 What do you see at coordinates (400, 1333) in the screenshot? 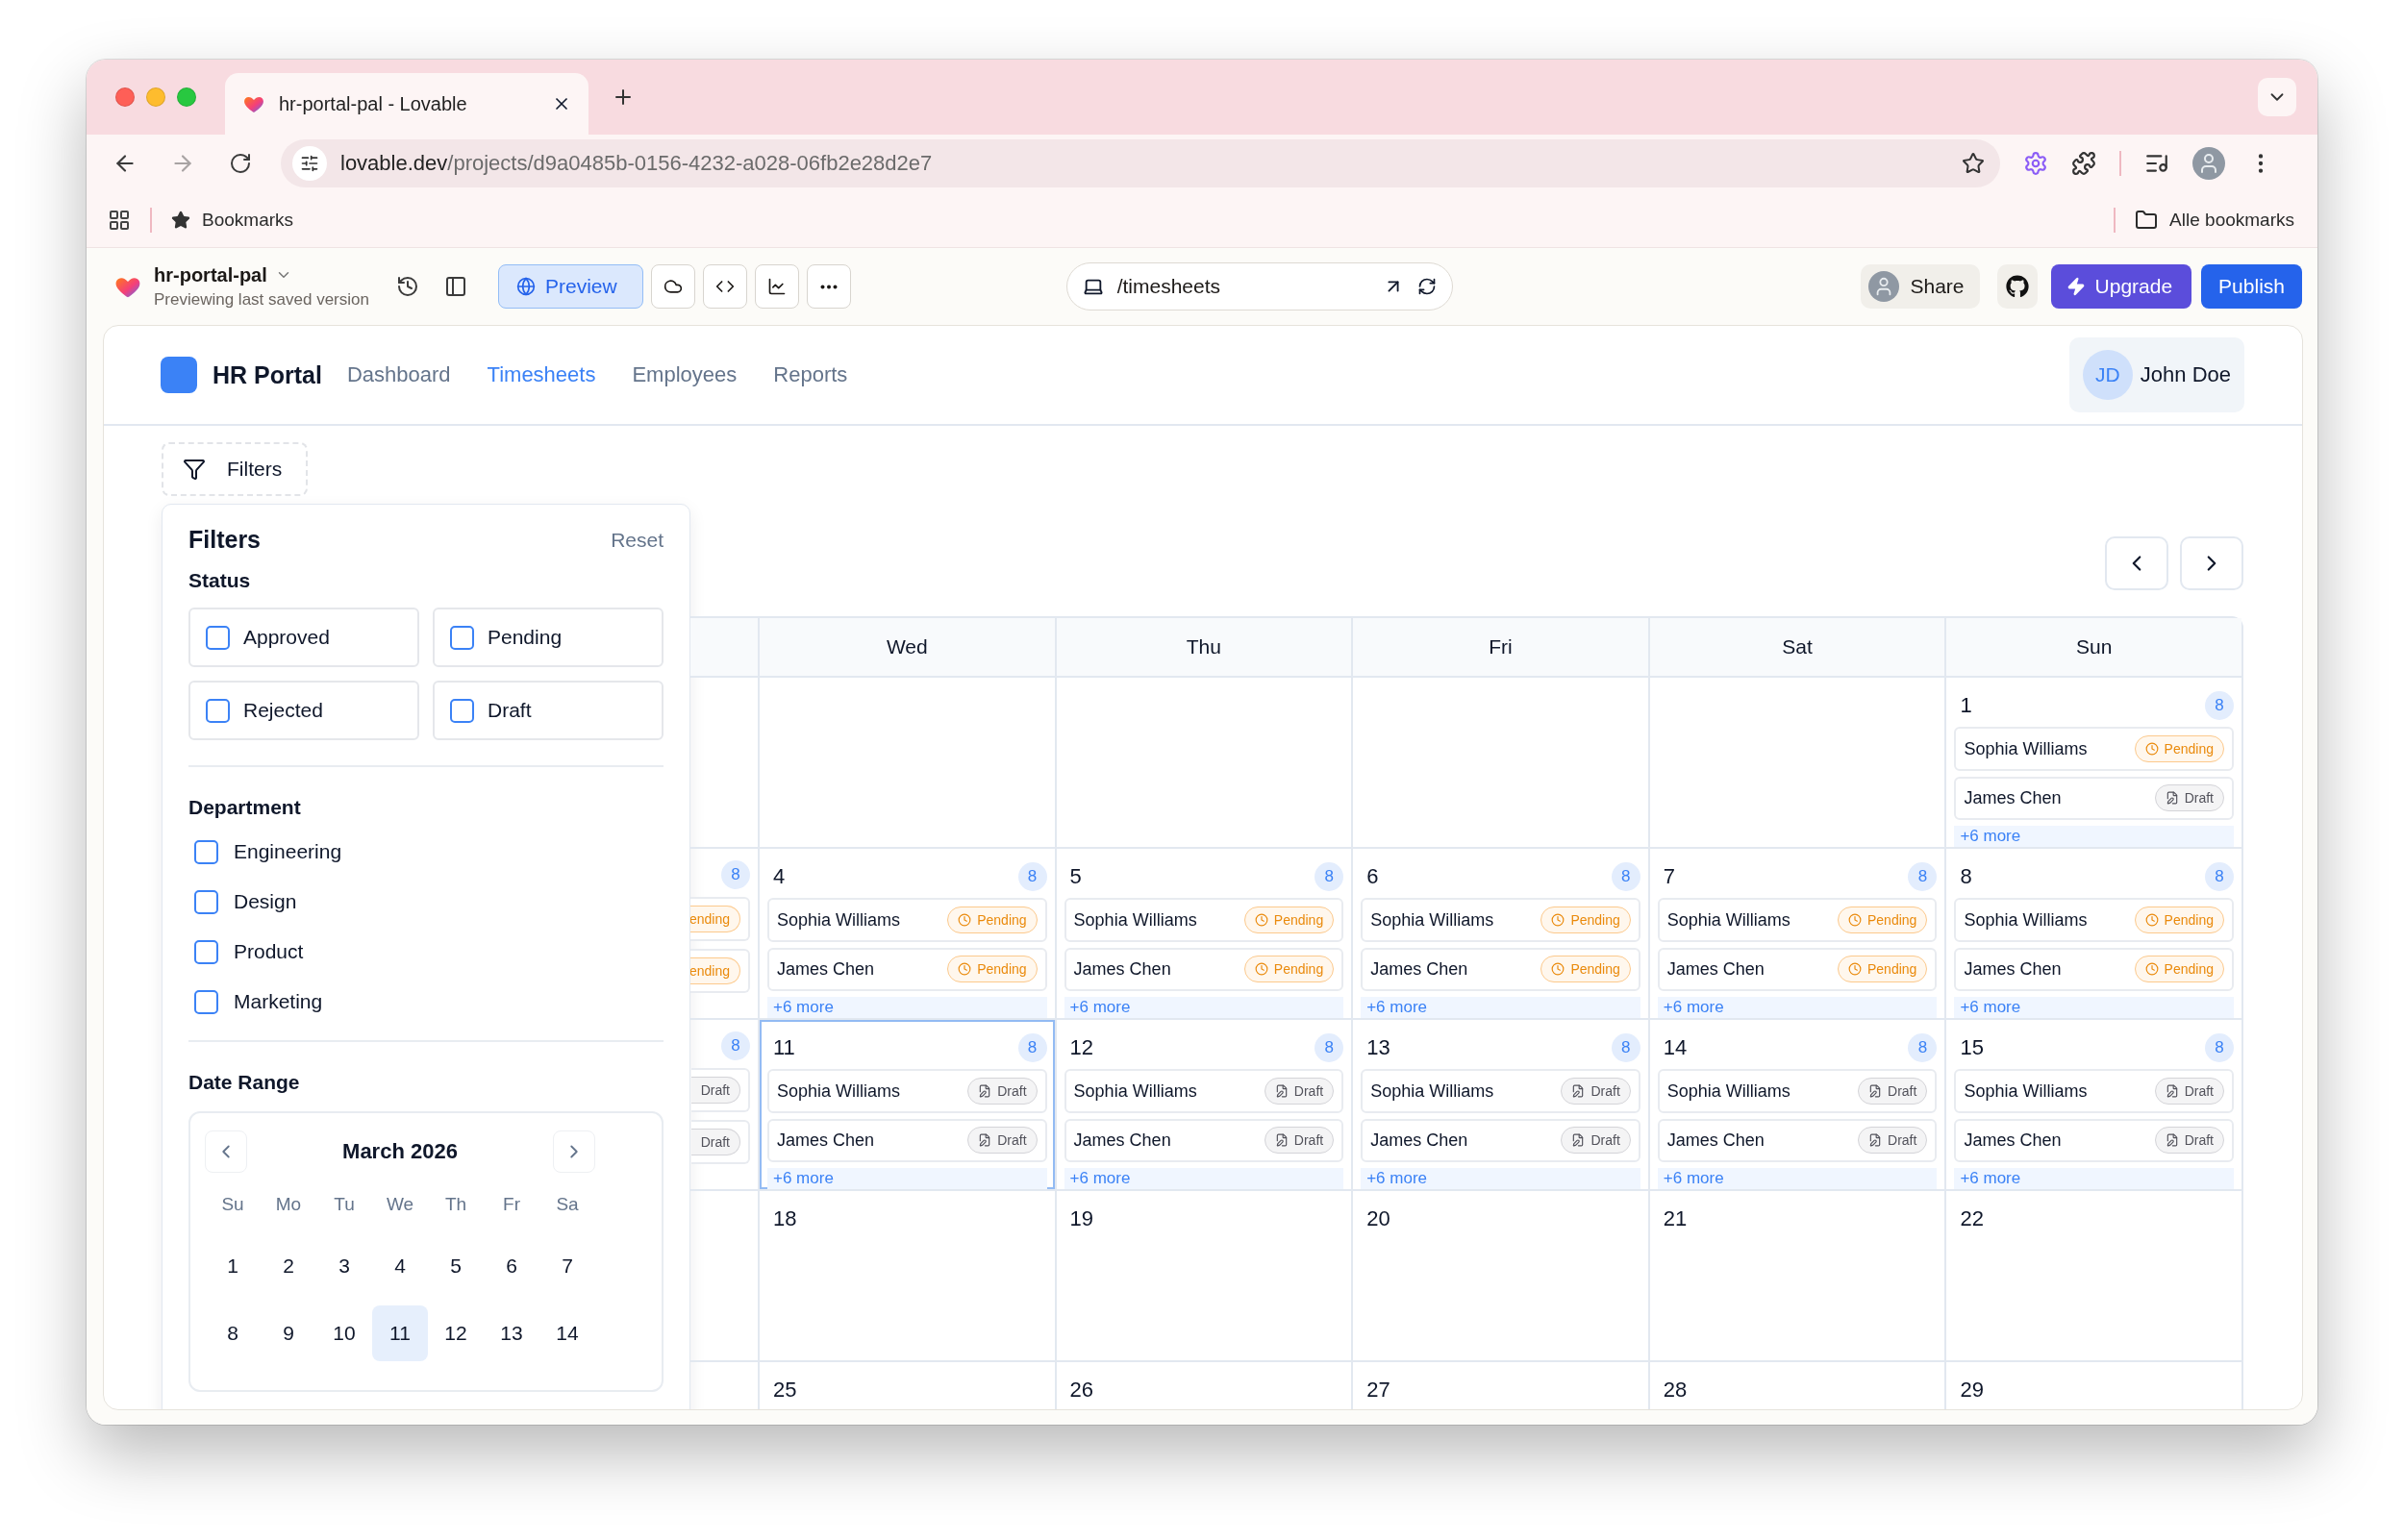
I see `date-button: 11` at bounding box center [400, 1333].